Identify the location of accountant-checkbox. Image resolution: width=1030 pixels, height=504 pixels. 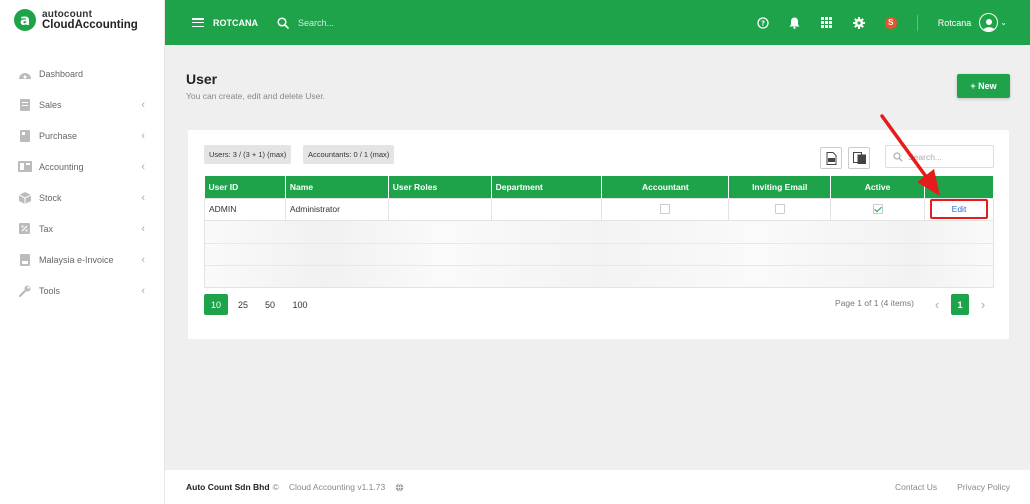
(665, 209).